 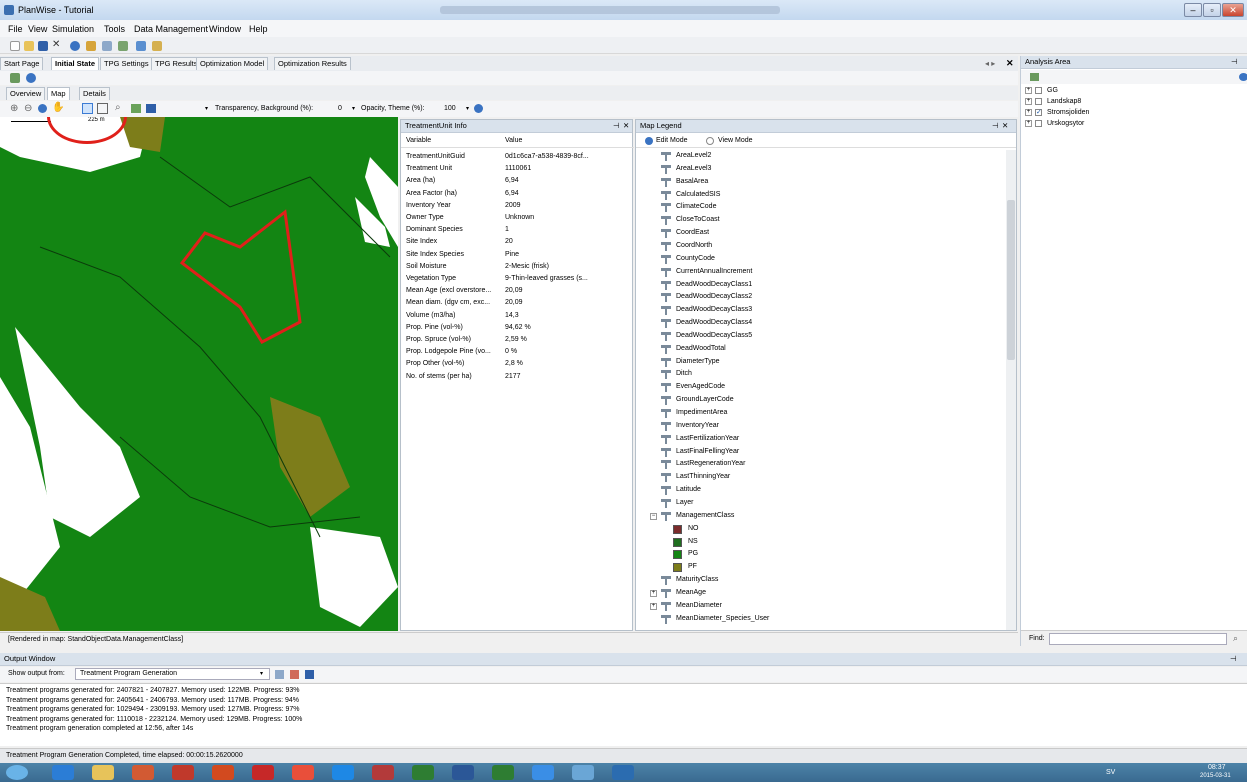 What do you see at coordinates (312, 63) in the screenshot?
I see `tab-optimization-results: Optimization Results` at bounding box center [312, 63].